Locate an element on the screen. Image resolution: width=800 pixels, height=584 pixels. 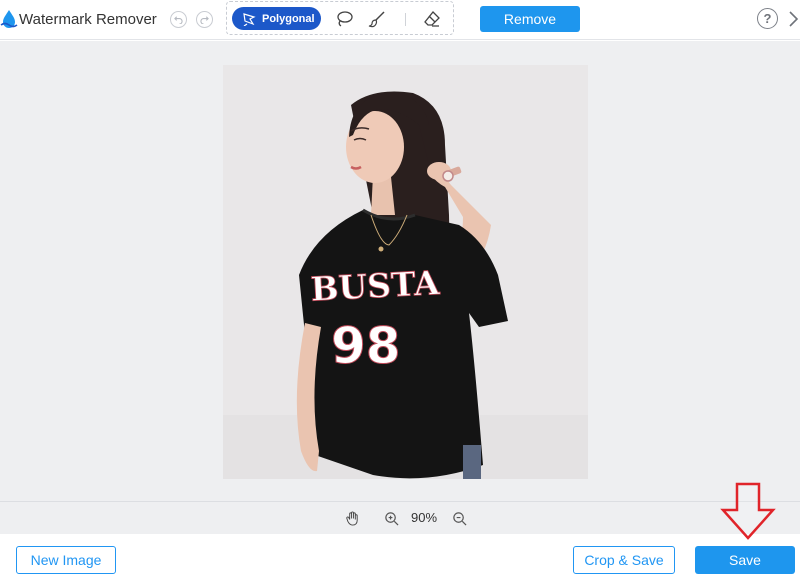
undo-icon is located at coordinates (178, 20).